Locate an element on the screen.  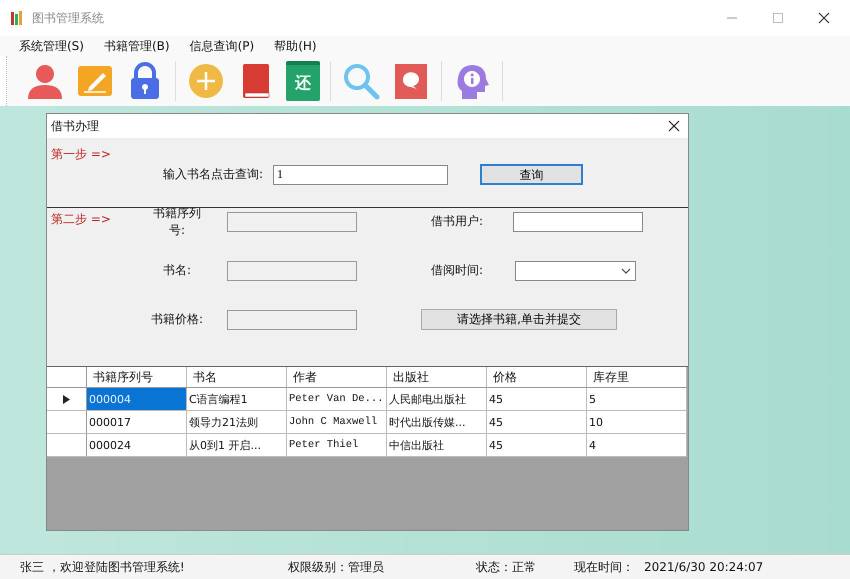
status-text: 权限级别：管理员 is located at coordinates (336, 567).